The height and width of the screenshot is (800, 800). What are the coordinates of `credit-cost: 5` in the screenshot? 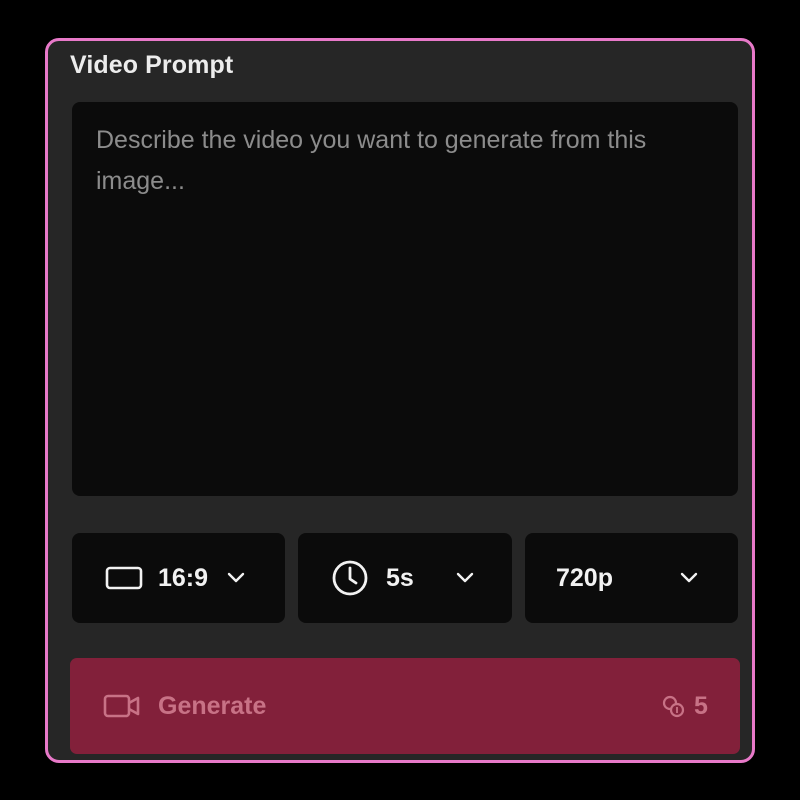 It's located at (701, 706).